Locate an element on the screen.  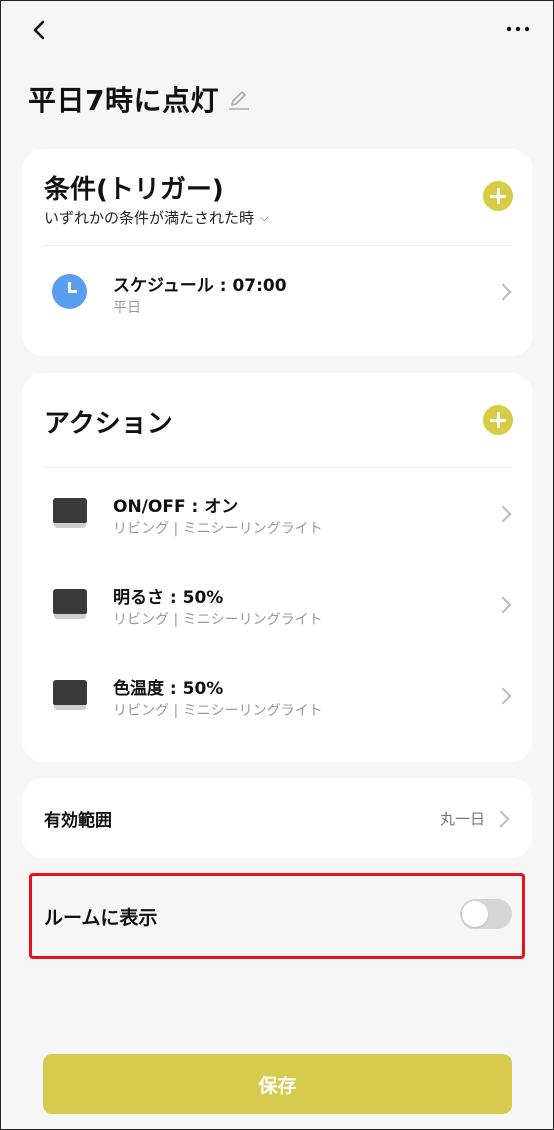
condition-mode-dropdown: いずれかの条件が満たされた時 ⌵ is located at coordinates (156, 217).